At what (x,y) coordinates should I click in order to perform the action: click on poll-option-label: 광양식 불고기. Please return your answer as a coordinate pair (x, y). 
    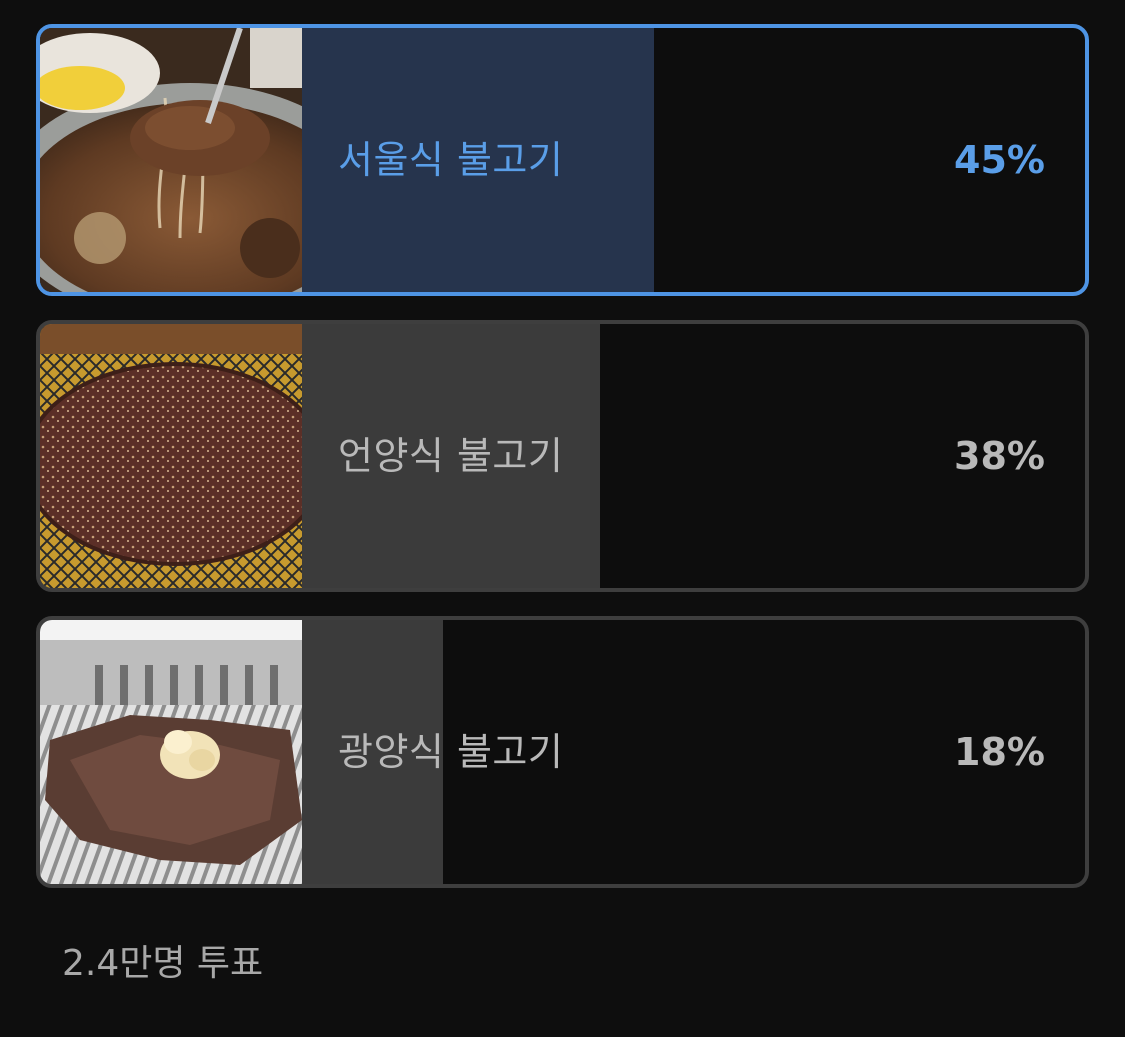
    Looking at the image, I should click on (451, 752).